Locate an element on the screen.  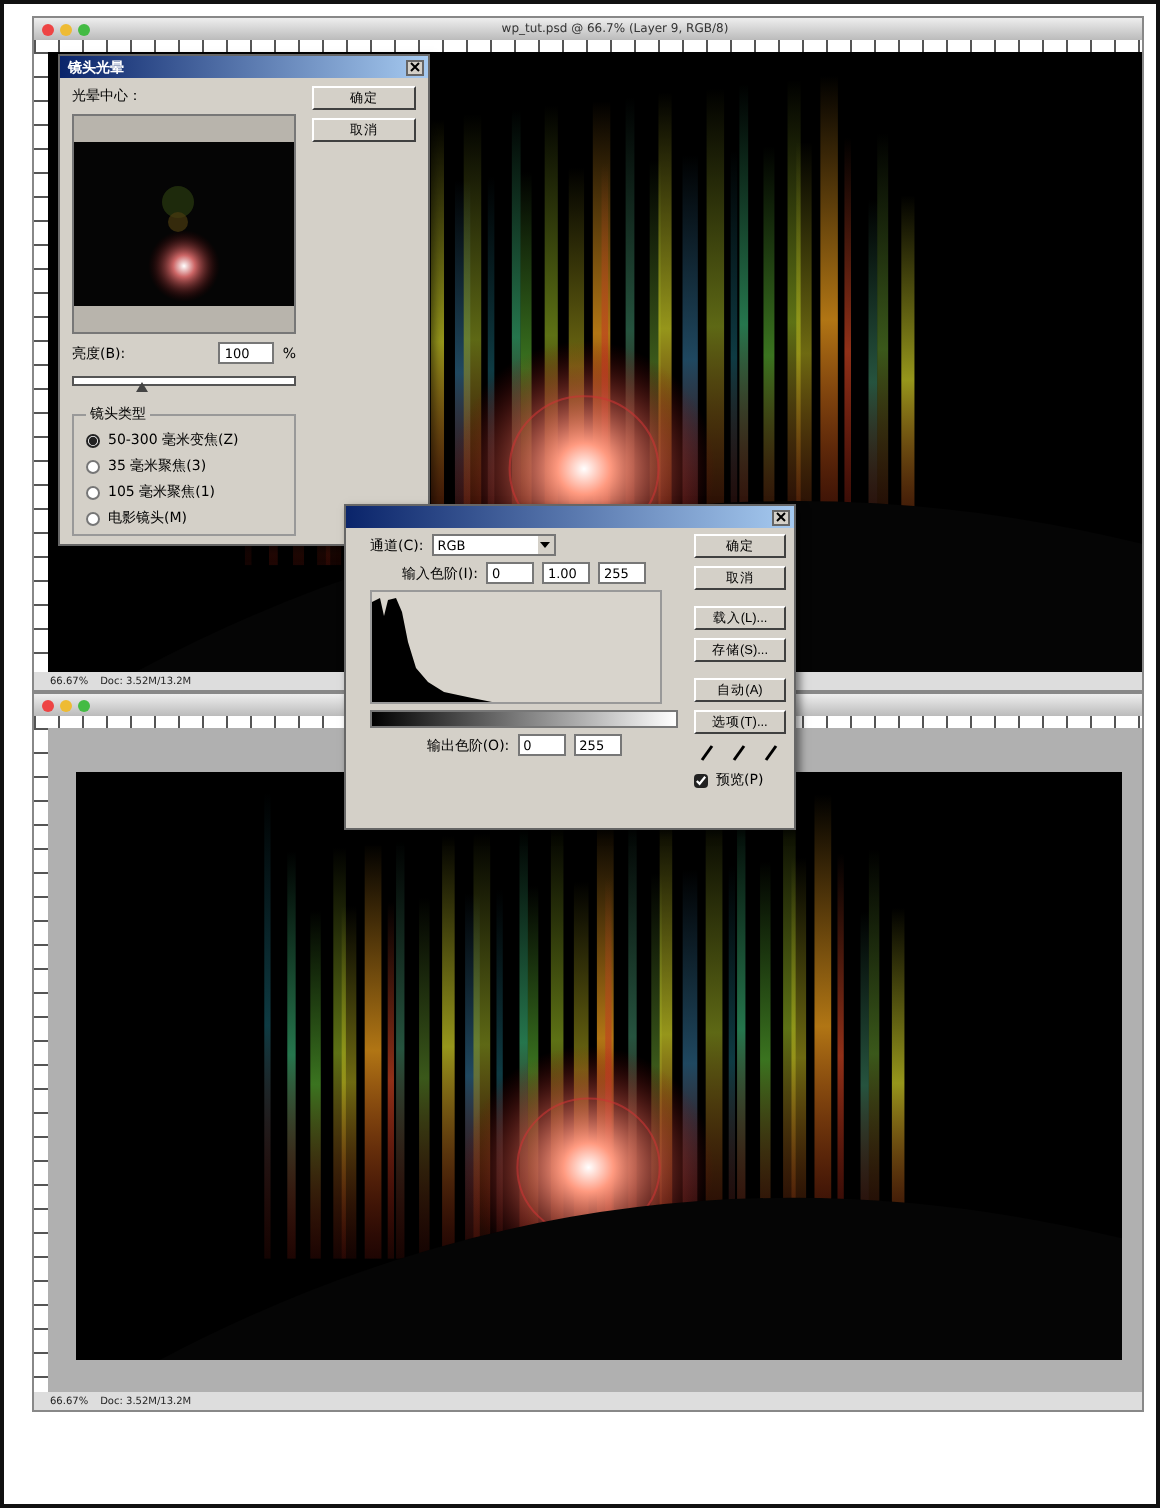
brightness-slider-thumb is located at coordinates (142, 387).